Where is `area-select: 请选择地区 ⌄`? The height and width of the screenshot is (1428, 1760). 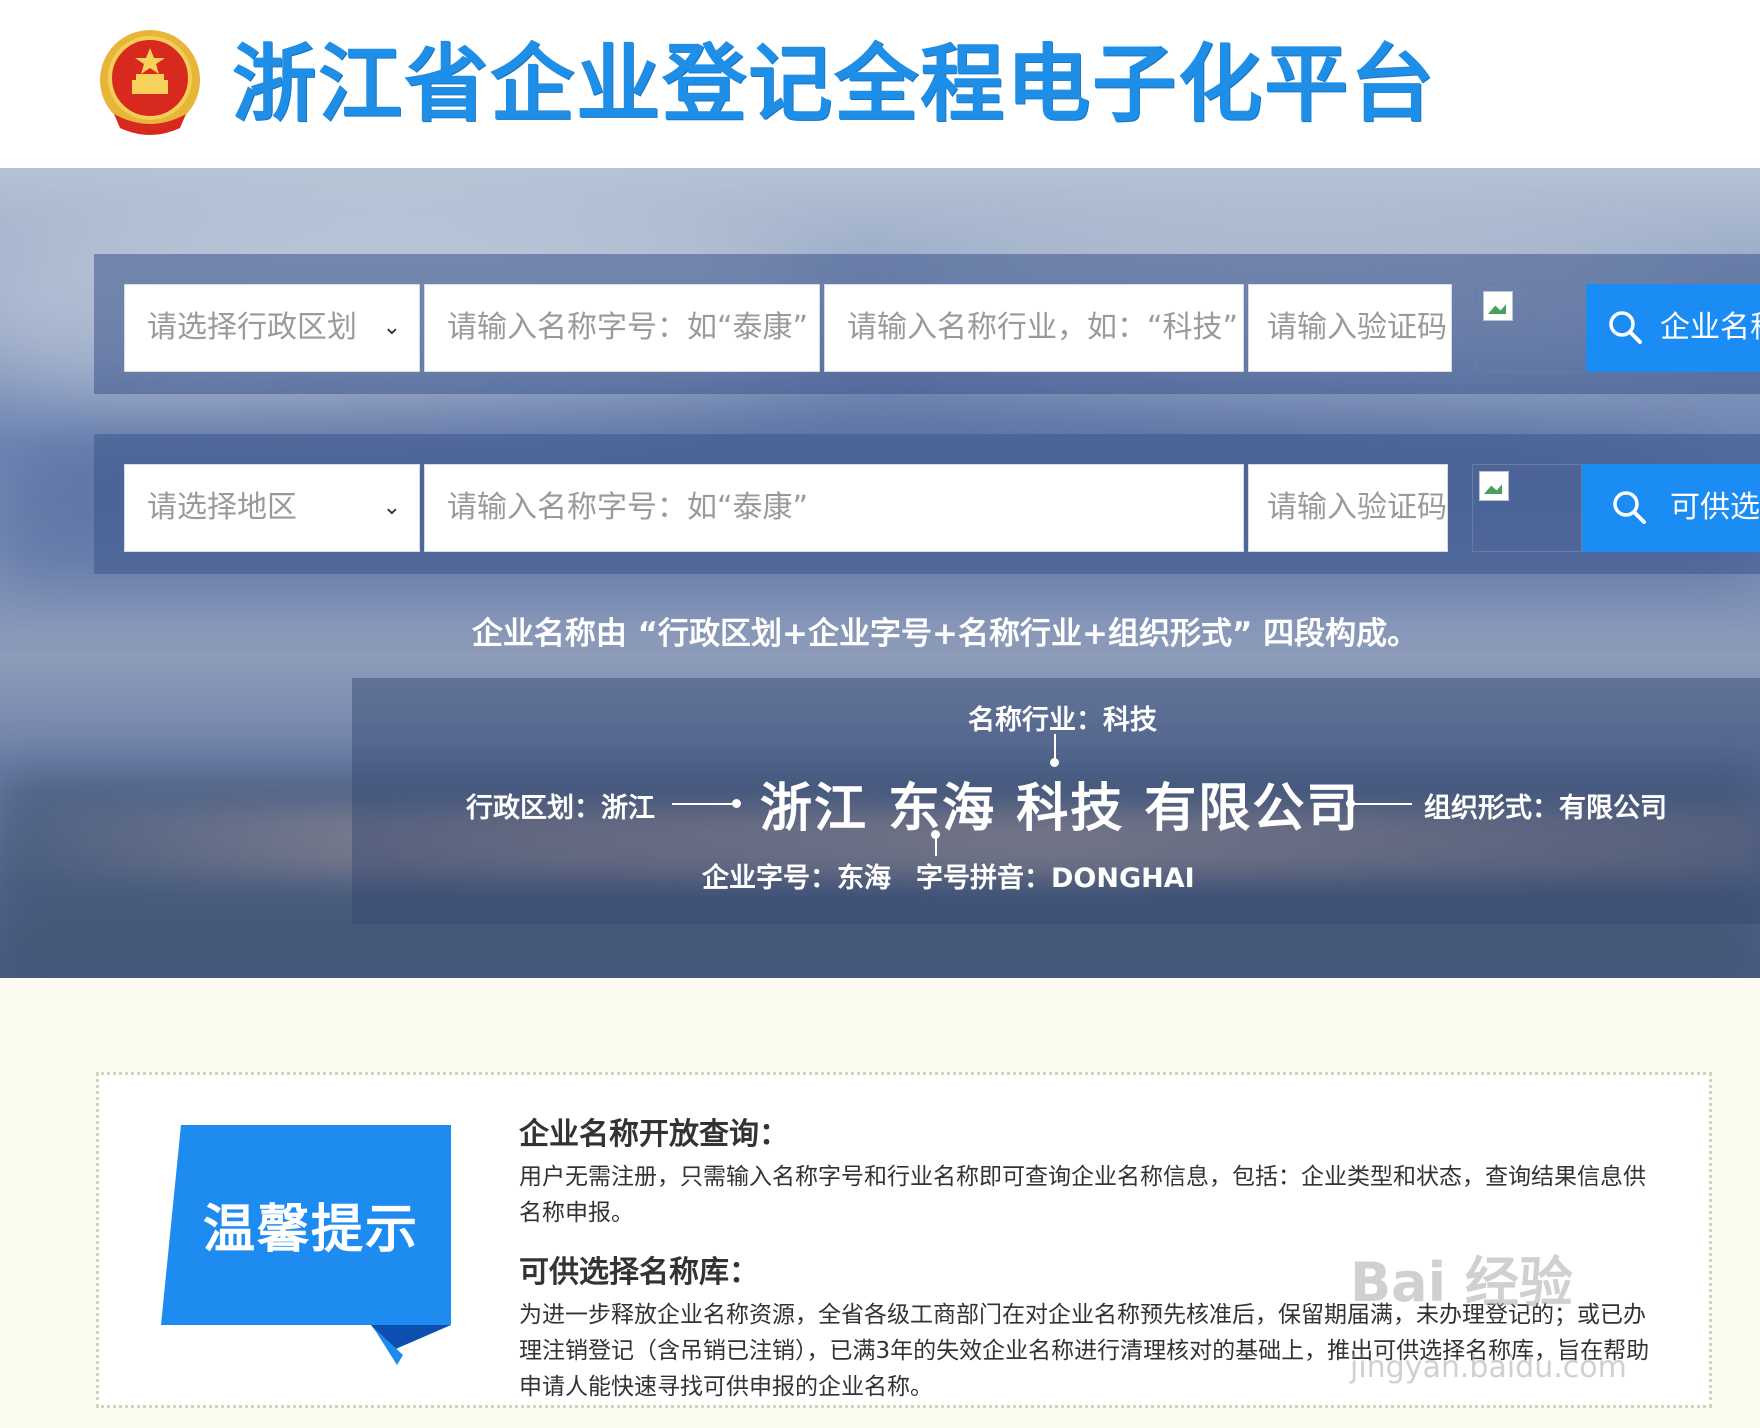
area-select: 请选择地区 ⌄ is located at coordinates (272, 508).